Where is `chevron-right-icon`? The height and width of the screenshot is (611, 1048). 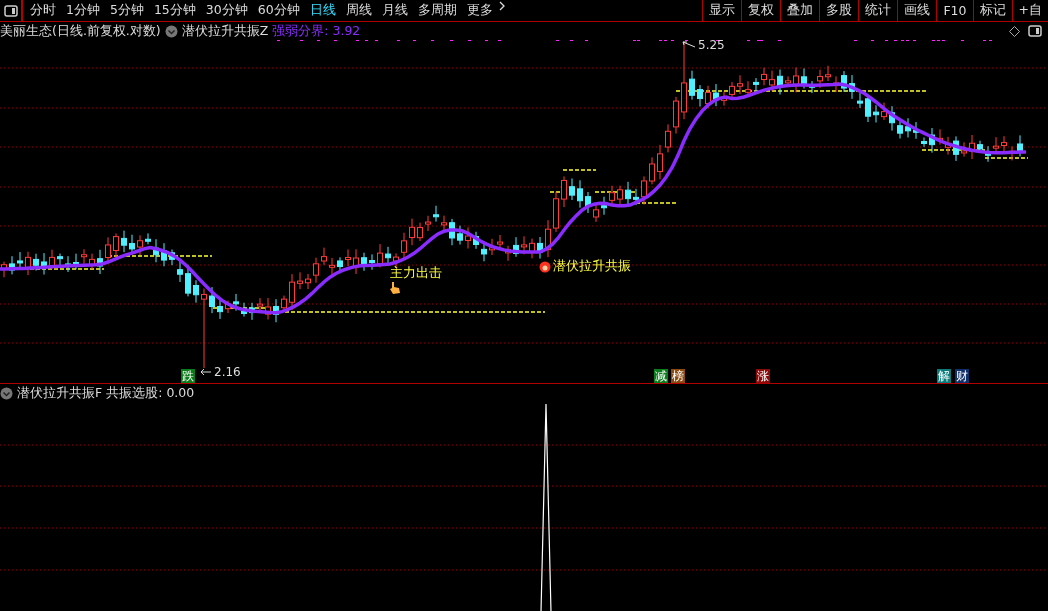
chevron-right-icon is located at coordinates (501, 6).